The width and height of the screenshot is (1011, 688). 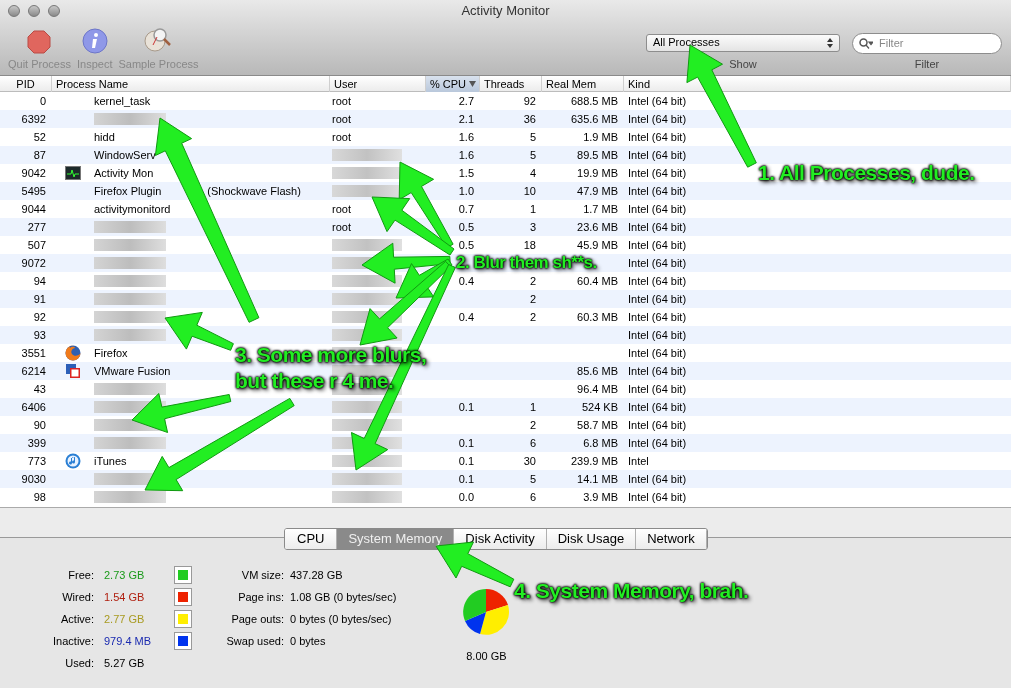 I want to click on tab: Disk Activity, so click(x=500, y=539).